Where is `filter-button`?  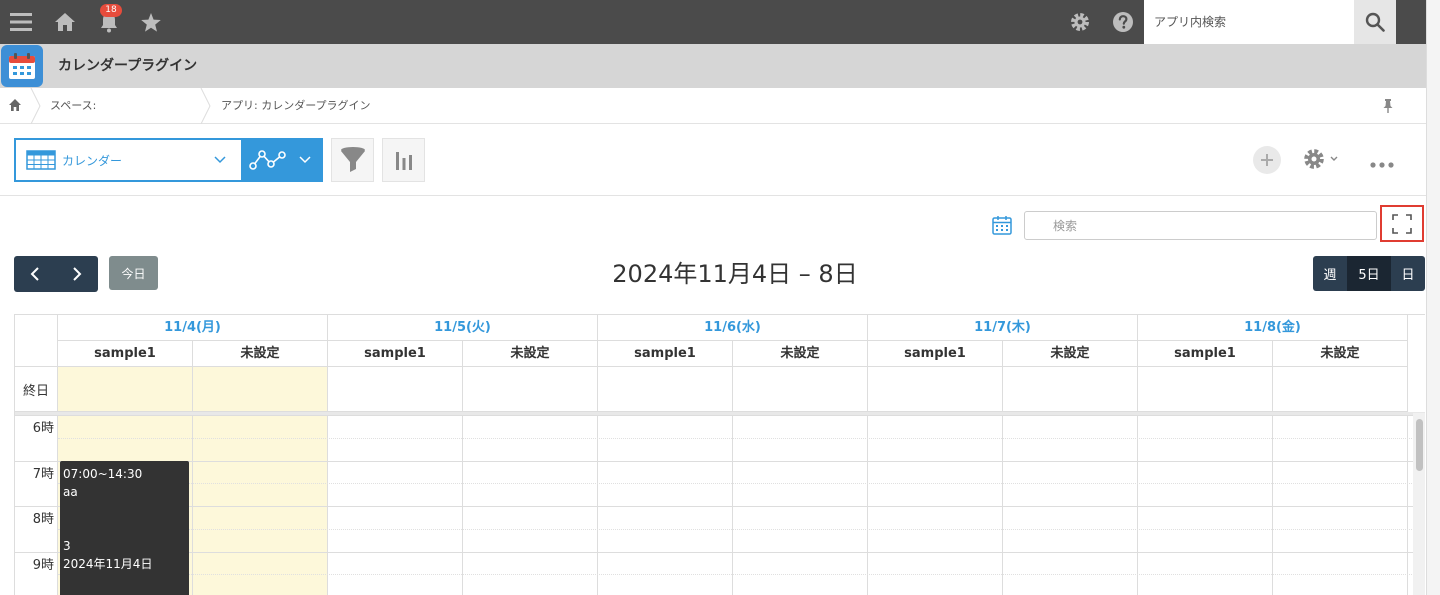 filter-button is located at coordinates (352, 160).